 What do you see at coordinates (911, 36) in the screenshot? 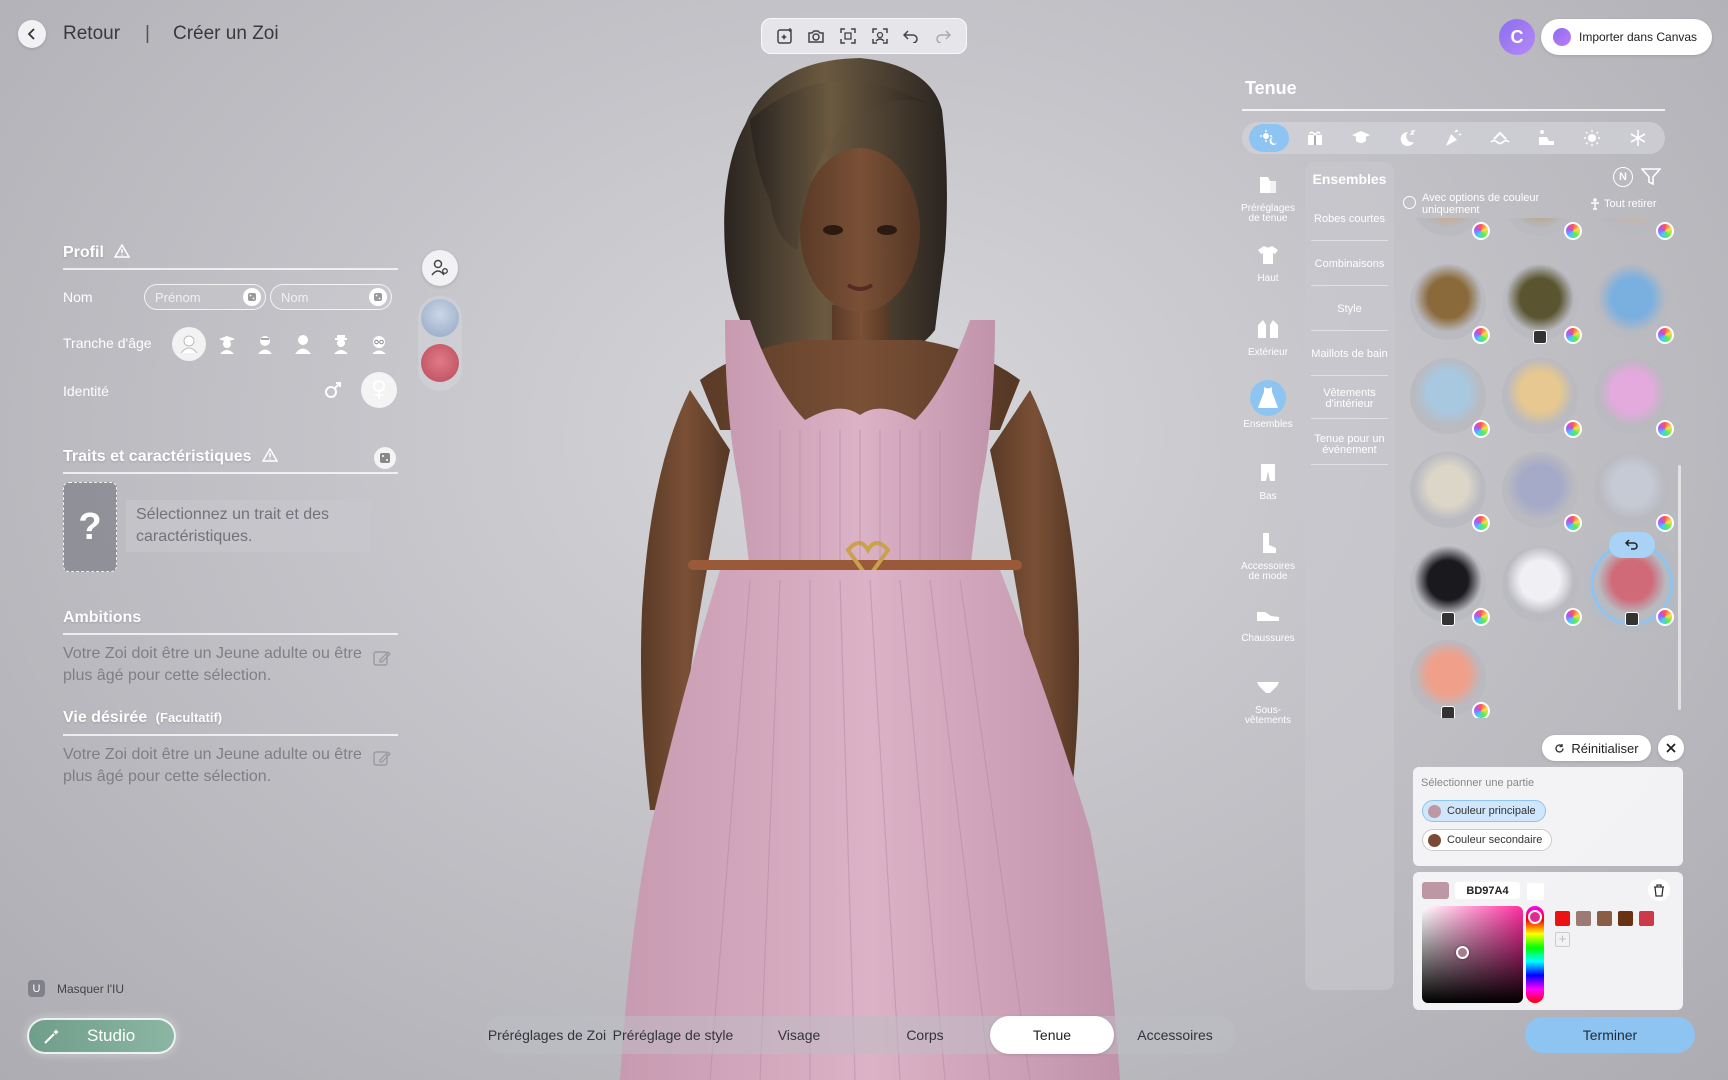
I see `undo-icon` at bounding box center [911, 36].